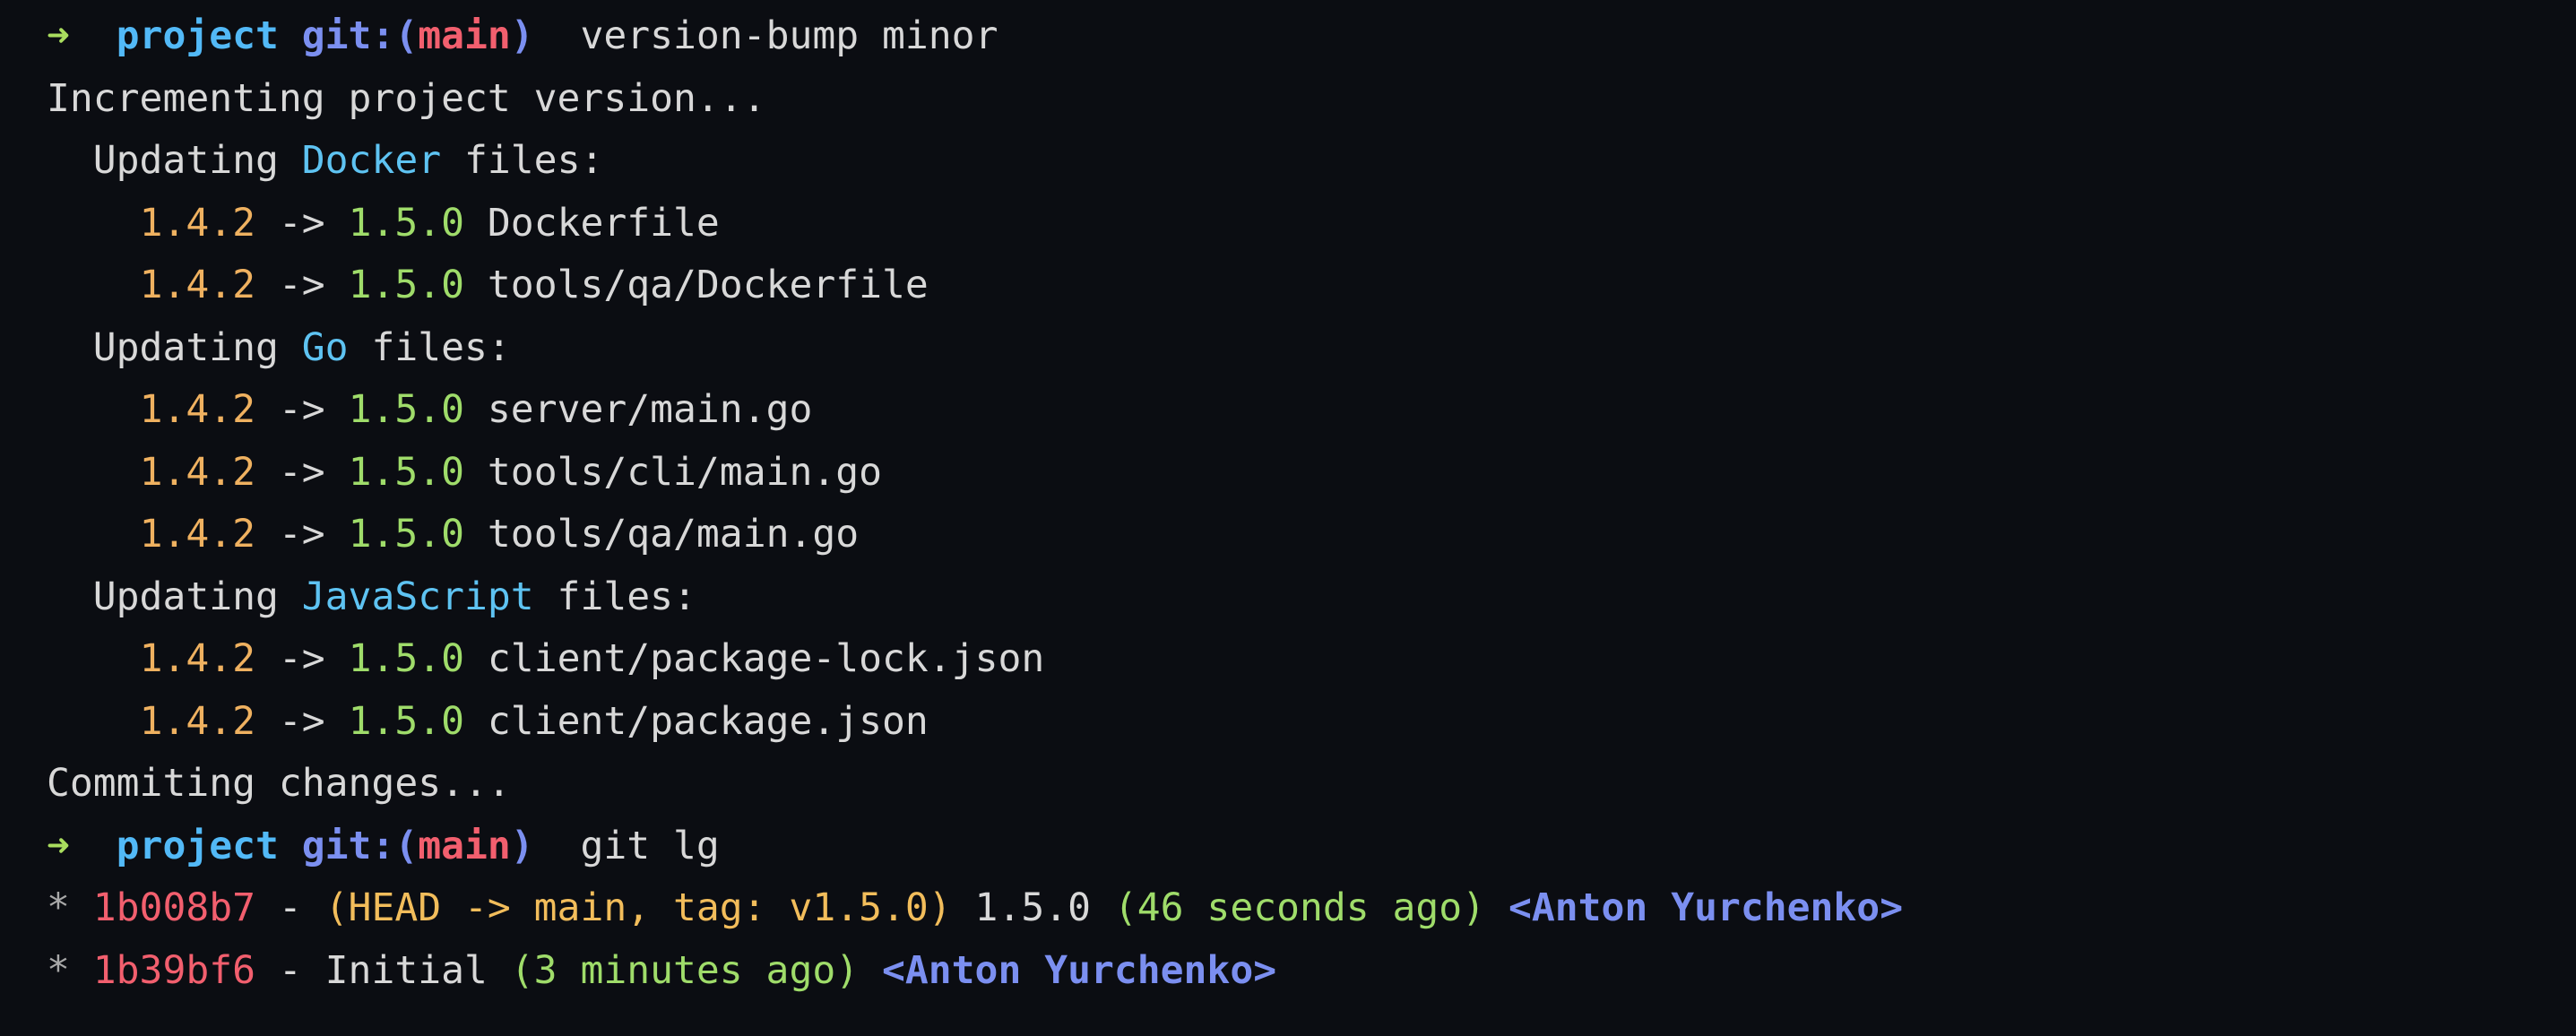 This screenshot has height=1036, width=2576. What do you see at coordinates (685, 970) in the screenshot?
I see `commit-relative-time: (3 minutes ago)` at bounding box center [685, 970].